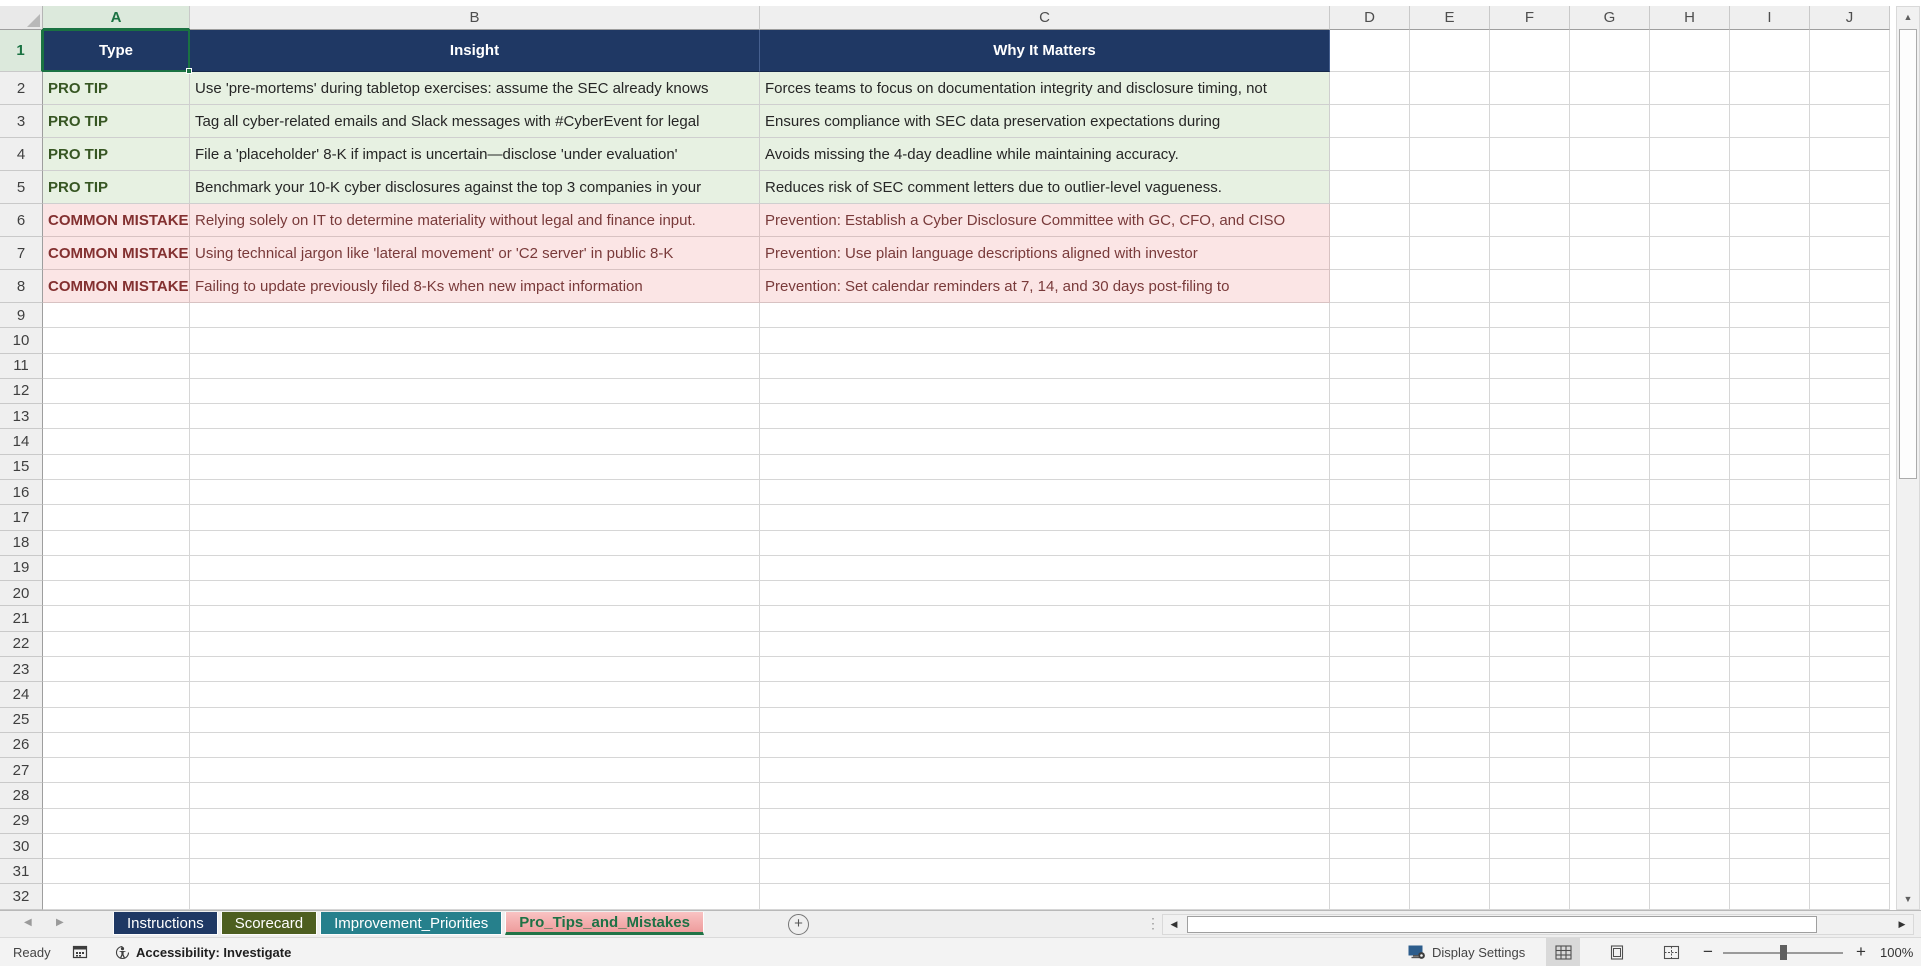  Describe the element at coordinates (1610, 846) in the screenshot. I see `cell-G30` at that location.